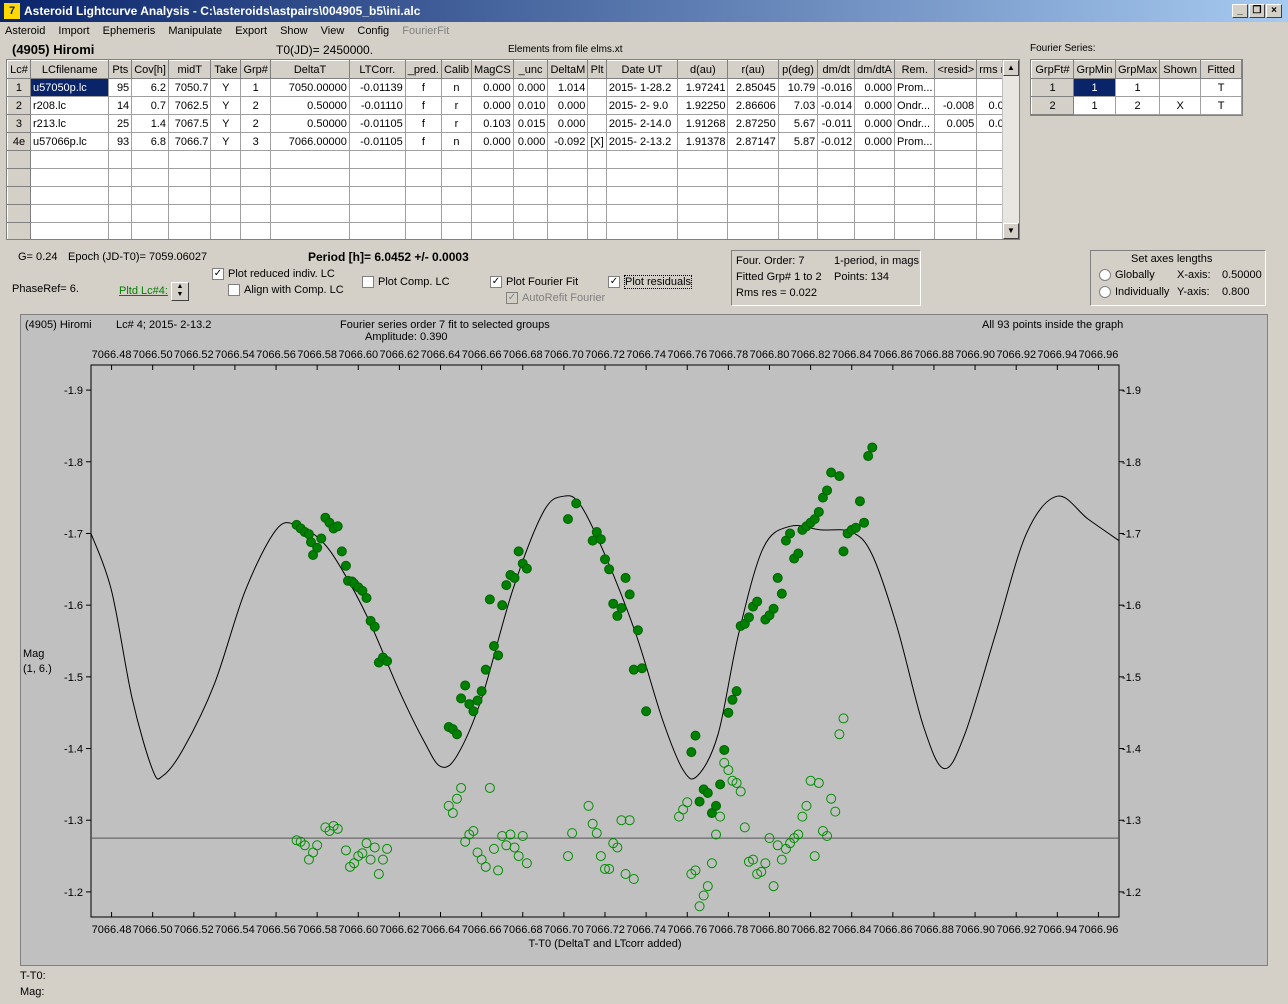 This screenshot has height=1004, width=1288. What do you see at coordinates (753, 123) in the screenshot?
I see `lc-cell: 2.87250` at bounding box center [753, 123].